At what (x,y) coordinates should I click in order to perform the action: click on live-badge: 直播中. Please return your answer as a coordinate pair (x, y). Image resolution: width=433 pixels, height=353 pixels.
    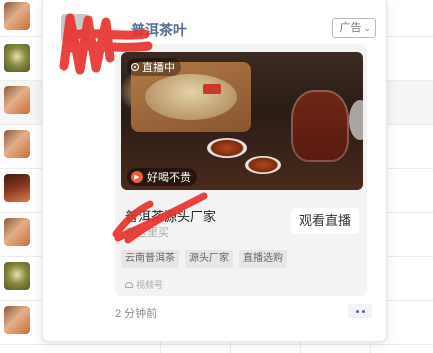
    Looking at the image, I should click on (154, 67).